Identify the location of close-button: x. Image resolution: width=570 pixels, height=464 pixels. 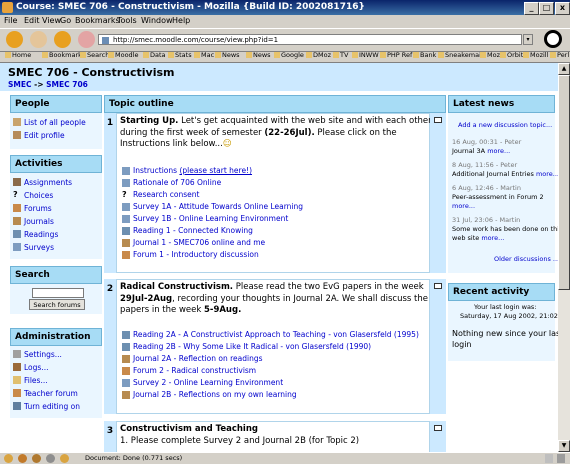
(562, 8).